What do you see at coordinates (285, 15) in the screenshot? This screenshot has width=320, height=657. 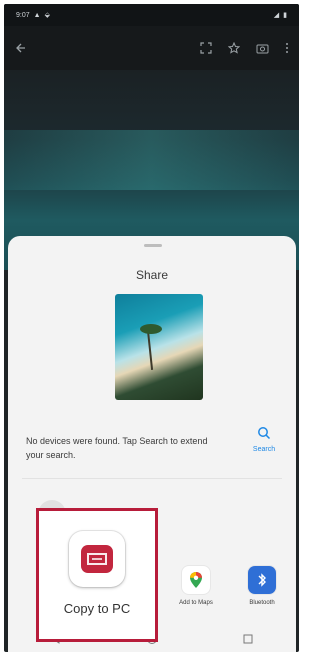 I see `battery-icon: ▮` at bounding box center [285, 15].